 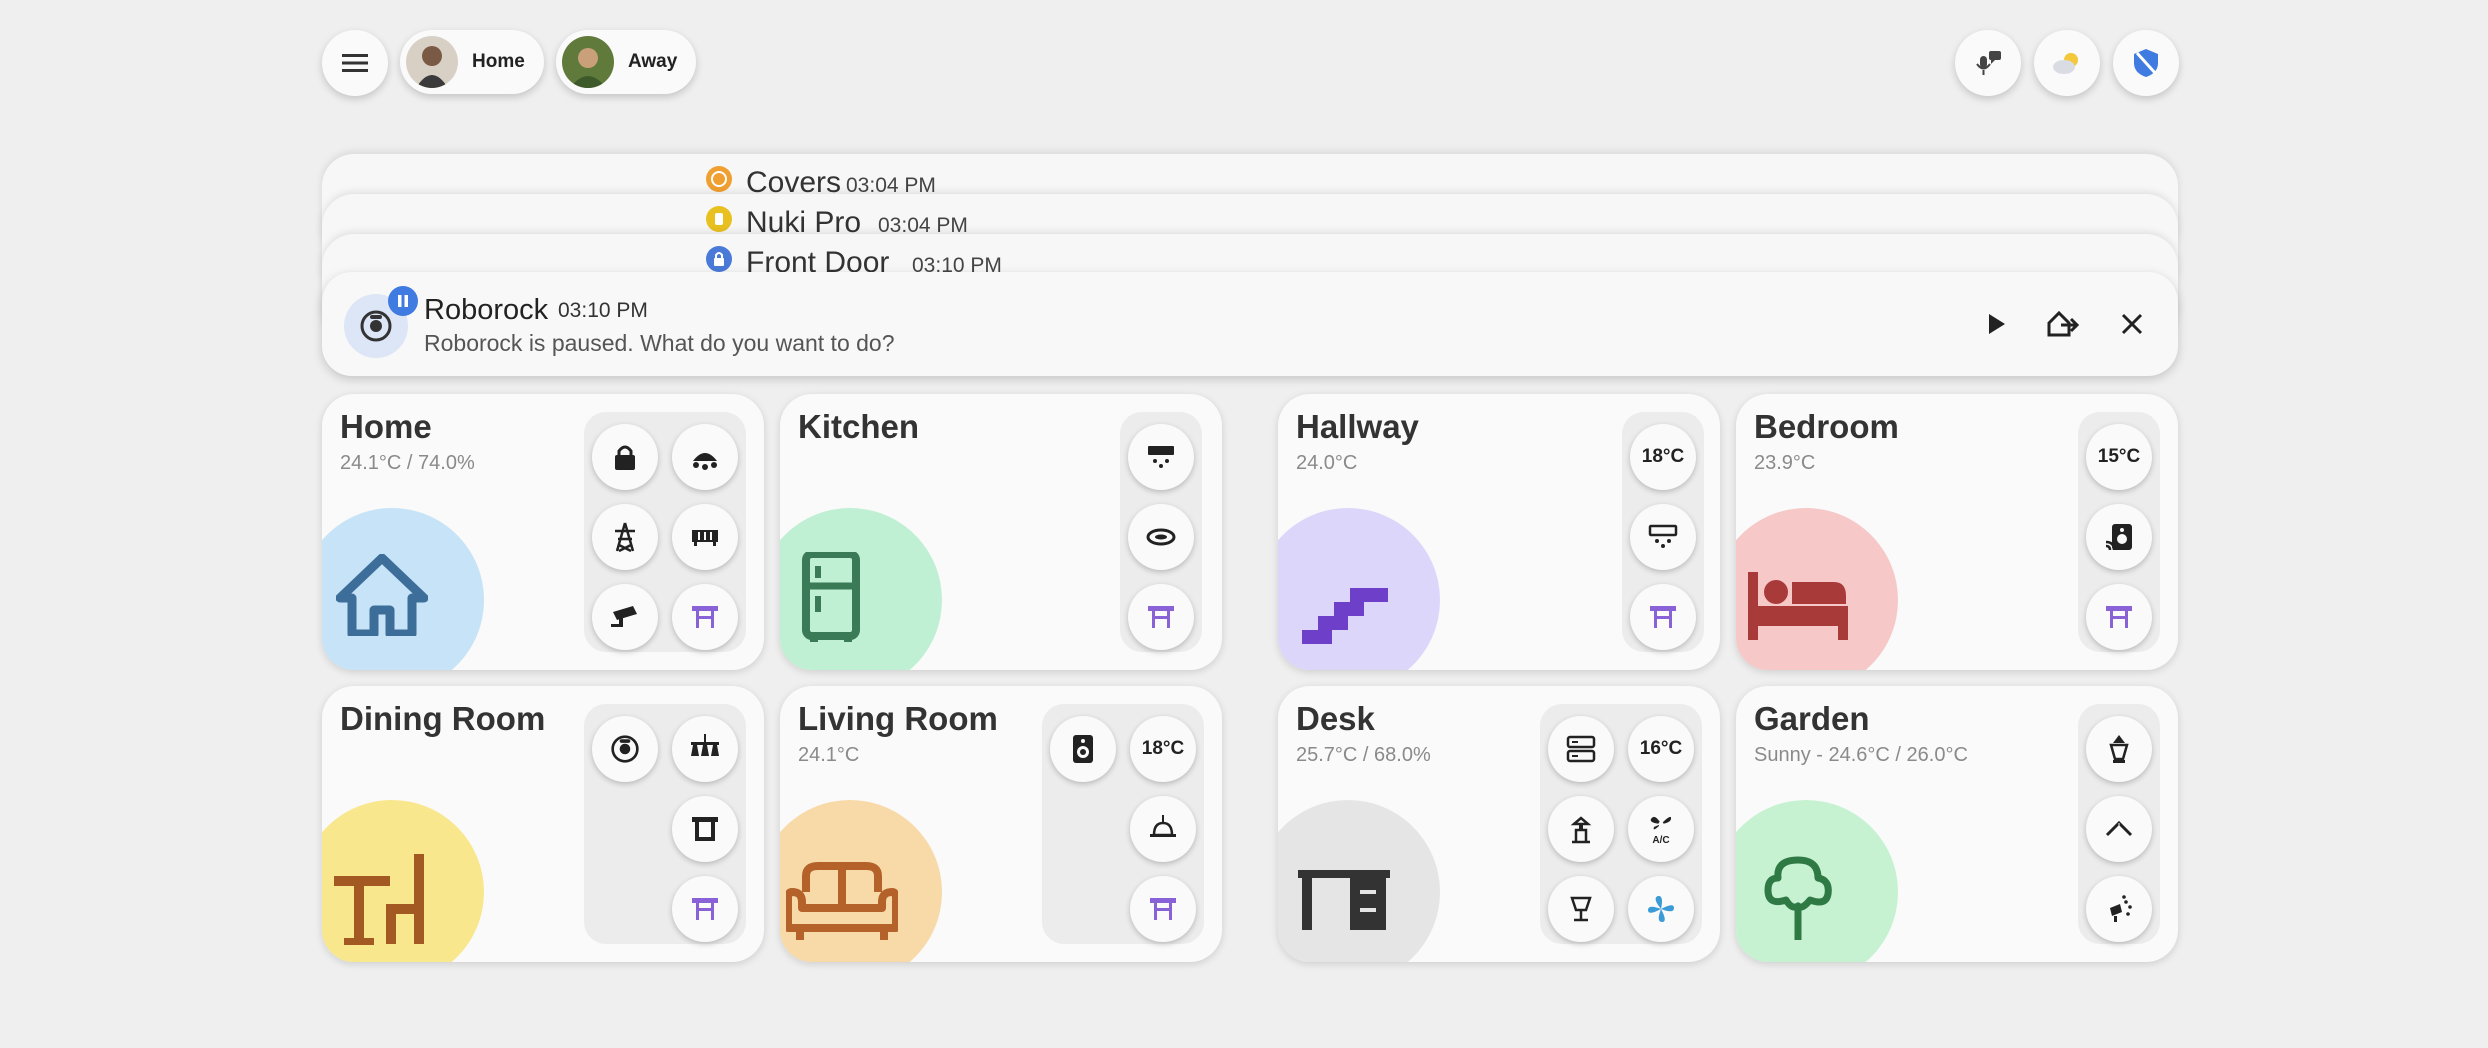 What do you see at coordinates (1798, 606) in the screenshot?
I see `bed-icon` at bounding box center [1798, 606].